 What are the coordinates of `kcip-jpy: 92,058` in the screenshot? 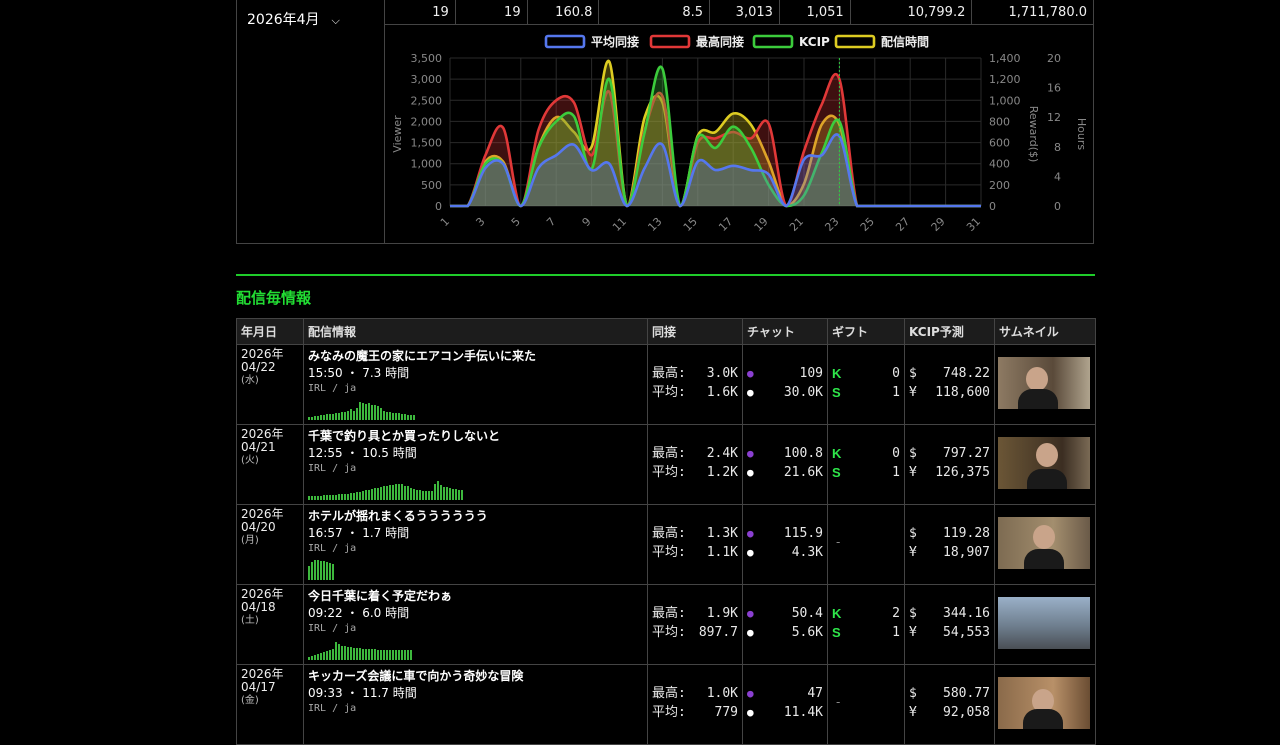 It's located at (966, 712).